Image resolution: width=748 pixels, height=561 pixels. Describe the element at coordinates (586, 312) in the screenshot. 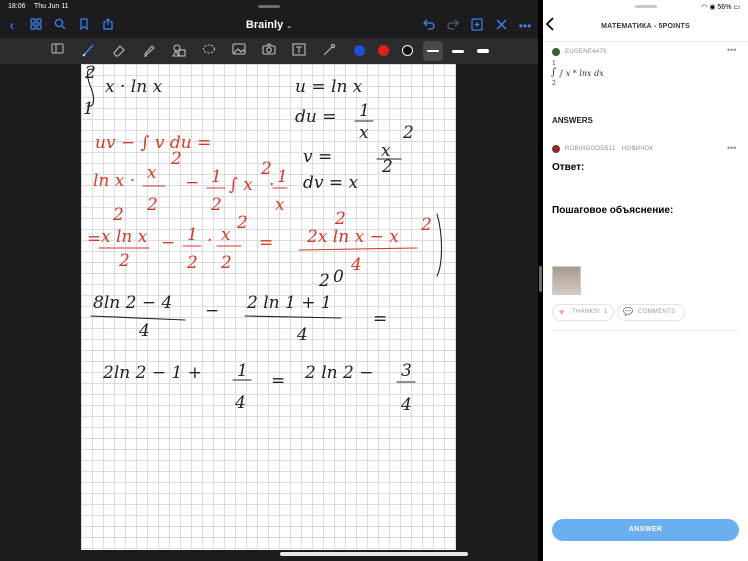

I see `thanks-label: THANKS!` at that location.